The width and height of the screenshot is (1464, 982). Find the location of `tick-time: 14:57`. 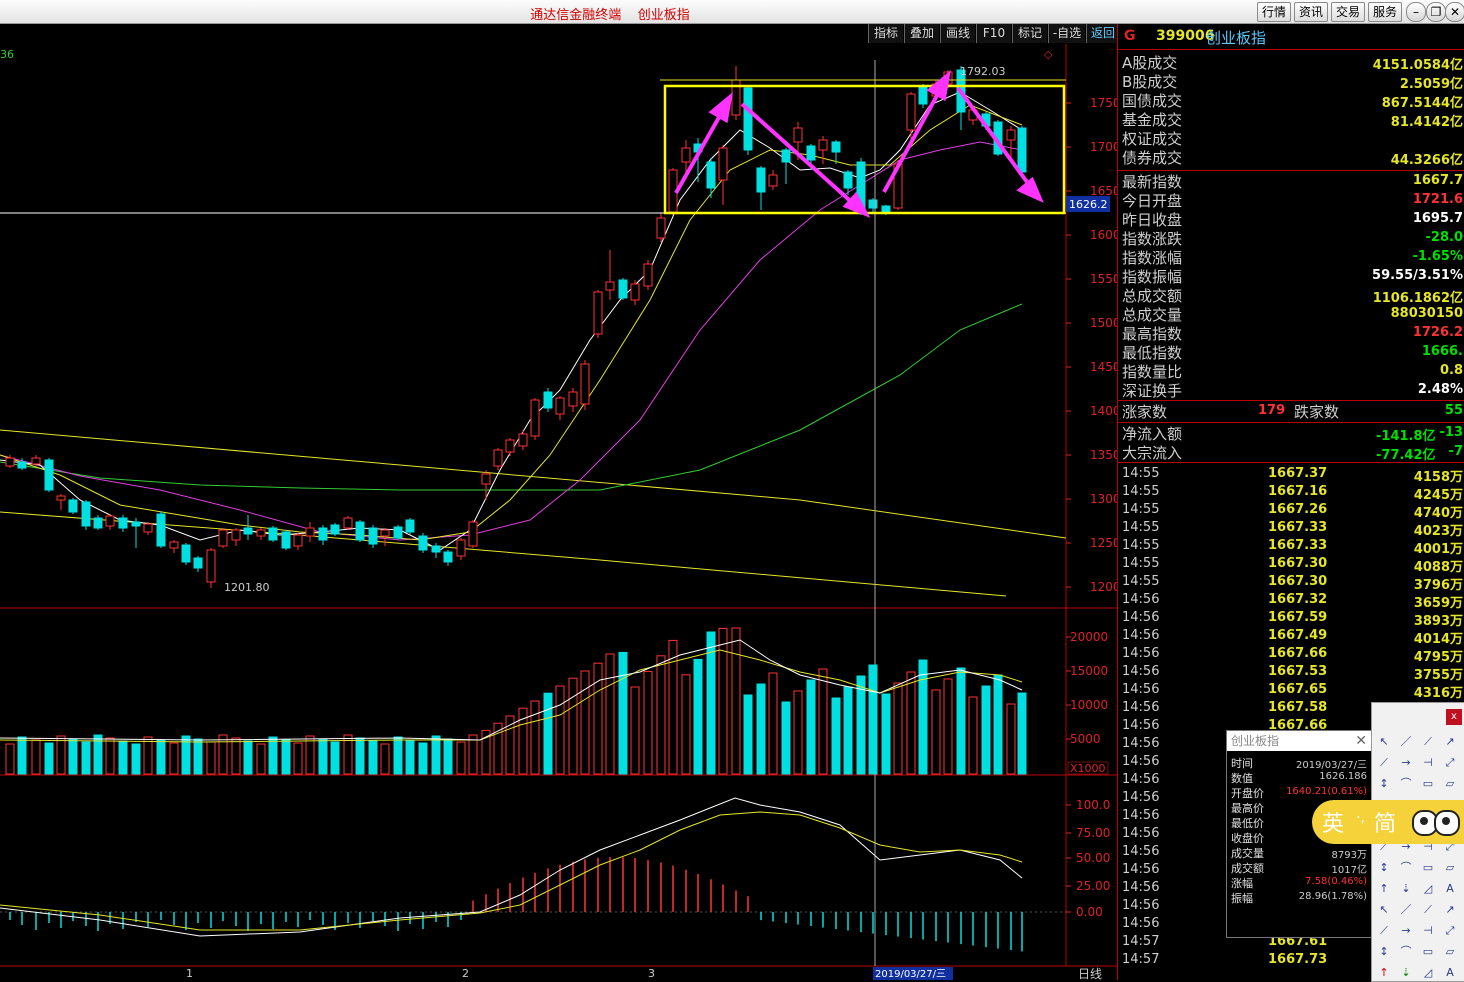

tick-time: 14:57 is located at coordinates (1141, 941).